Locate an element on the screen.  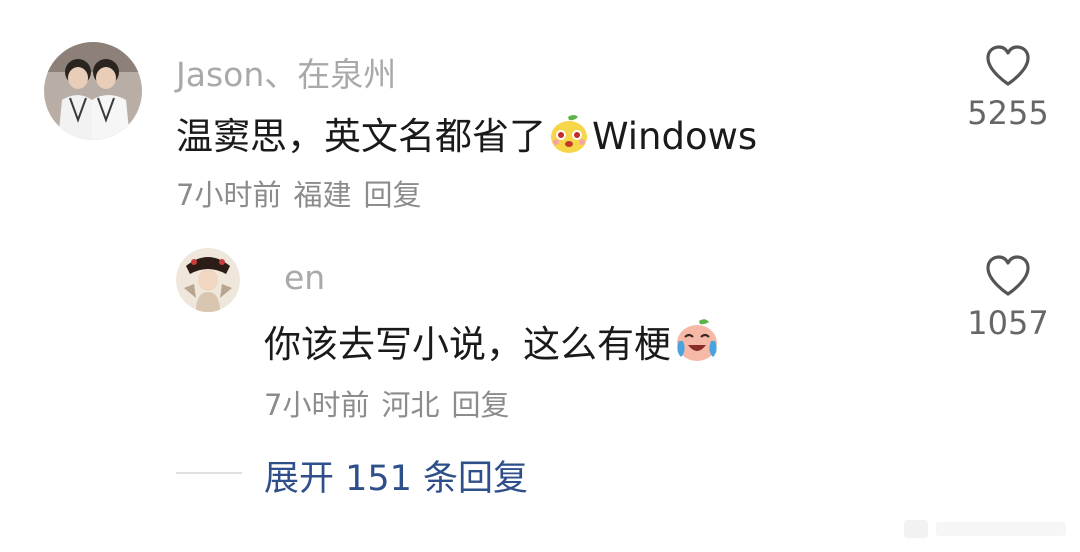
like-control: 5255 is located at coordinates (1008, 88).